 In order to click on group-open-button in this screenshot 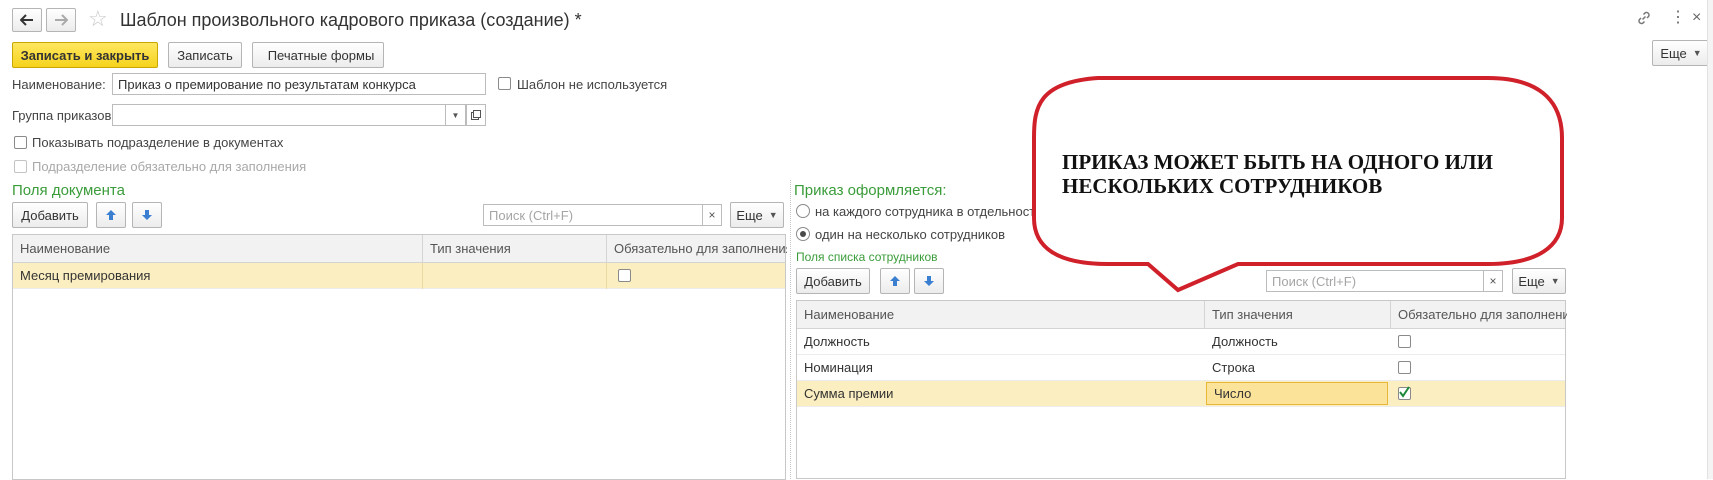, I will do `click(476, 115)`.